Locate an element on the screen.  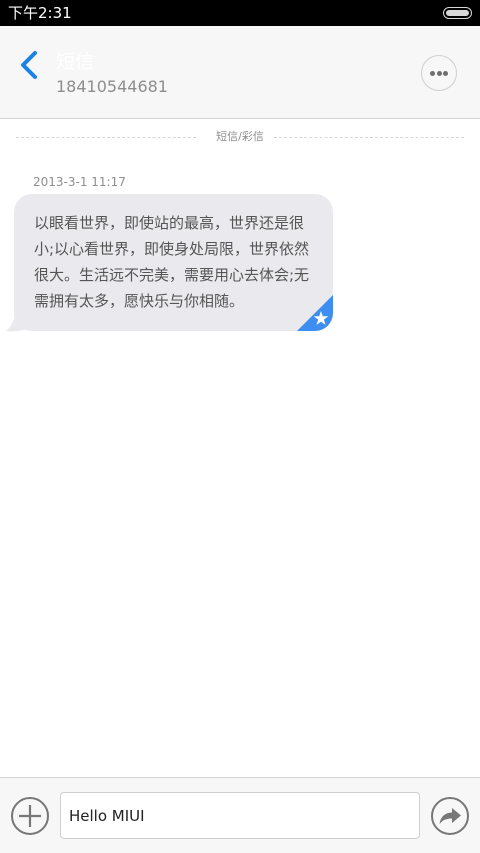
composer-bar is located at coordinates (240, 815).